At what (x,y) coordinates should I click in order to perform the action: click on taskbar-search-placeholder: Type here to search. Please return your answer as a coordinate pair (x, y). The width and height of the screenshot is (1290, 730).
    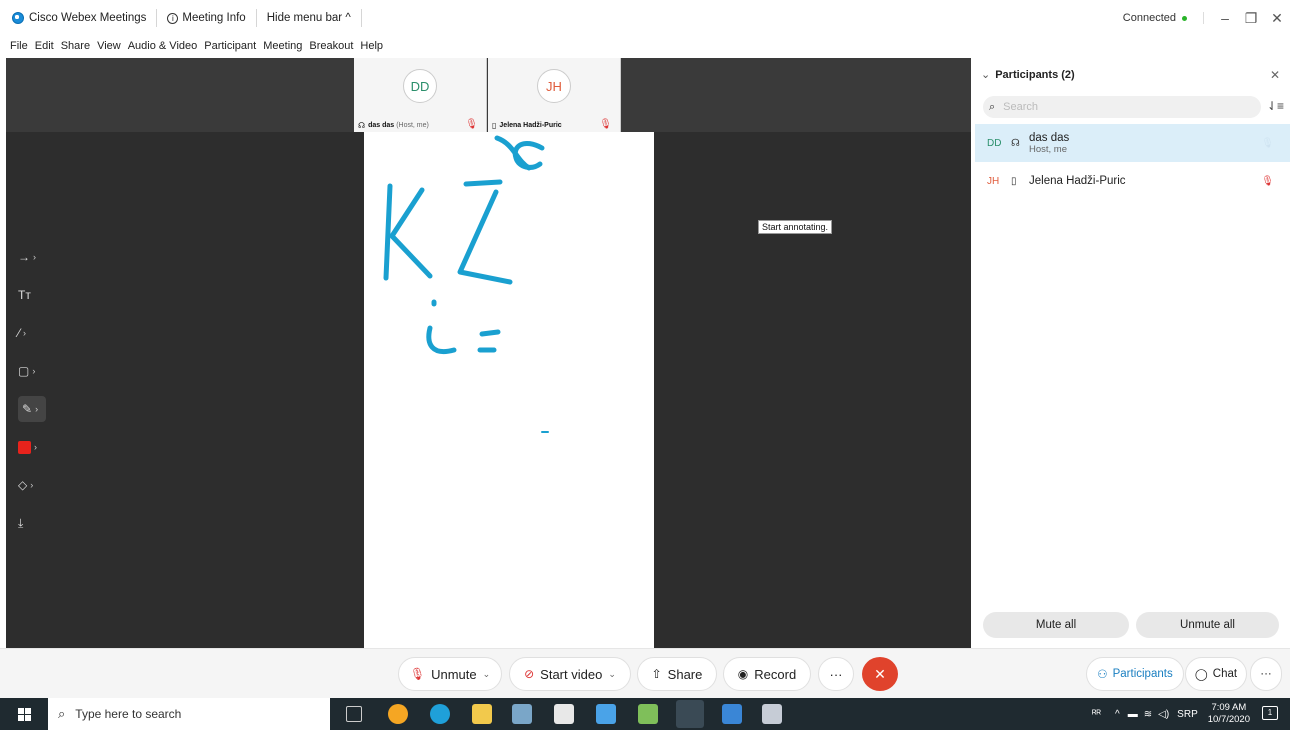
    Looking at the image, I should click on (128, 714).